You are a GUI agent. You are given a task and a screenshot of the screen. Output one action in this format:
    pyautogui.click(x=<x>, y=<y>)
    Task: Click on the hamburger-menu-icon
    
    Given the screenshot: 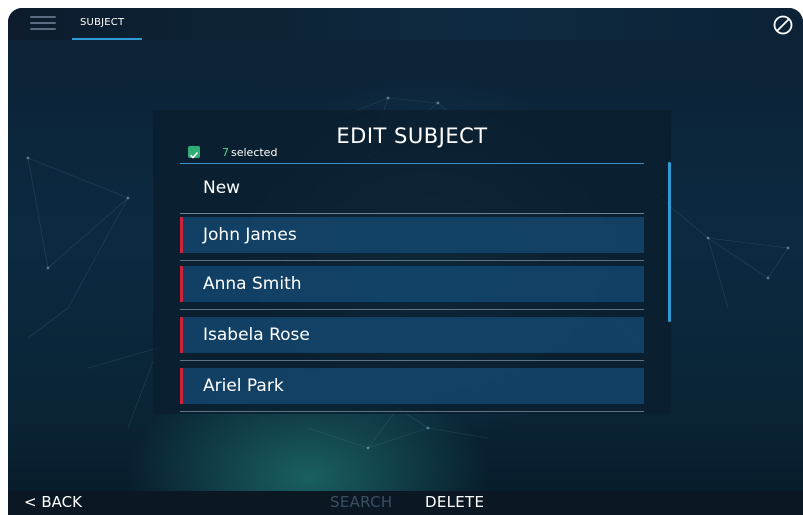 What is the action you would take?
    pyautogui.click(x=43, y=23)
    